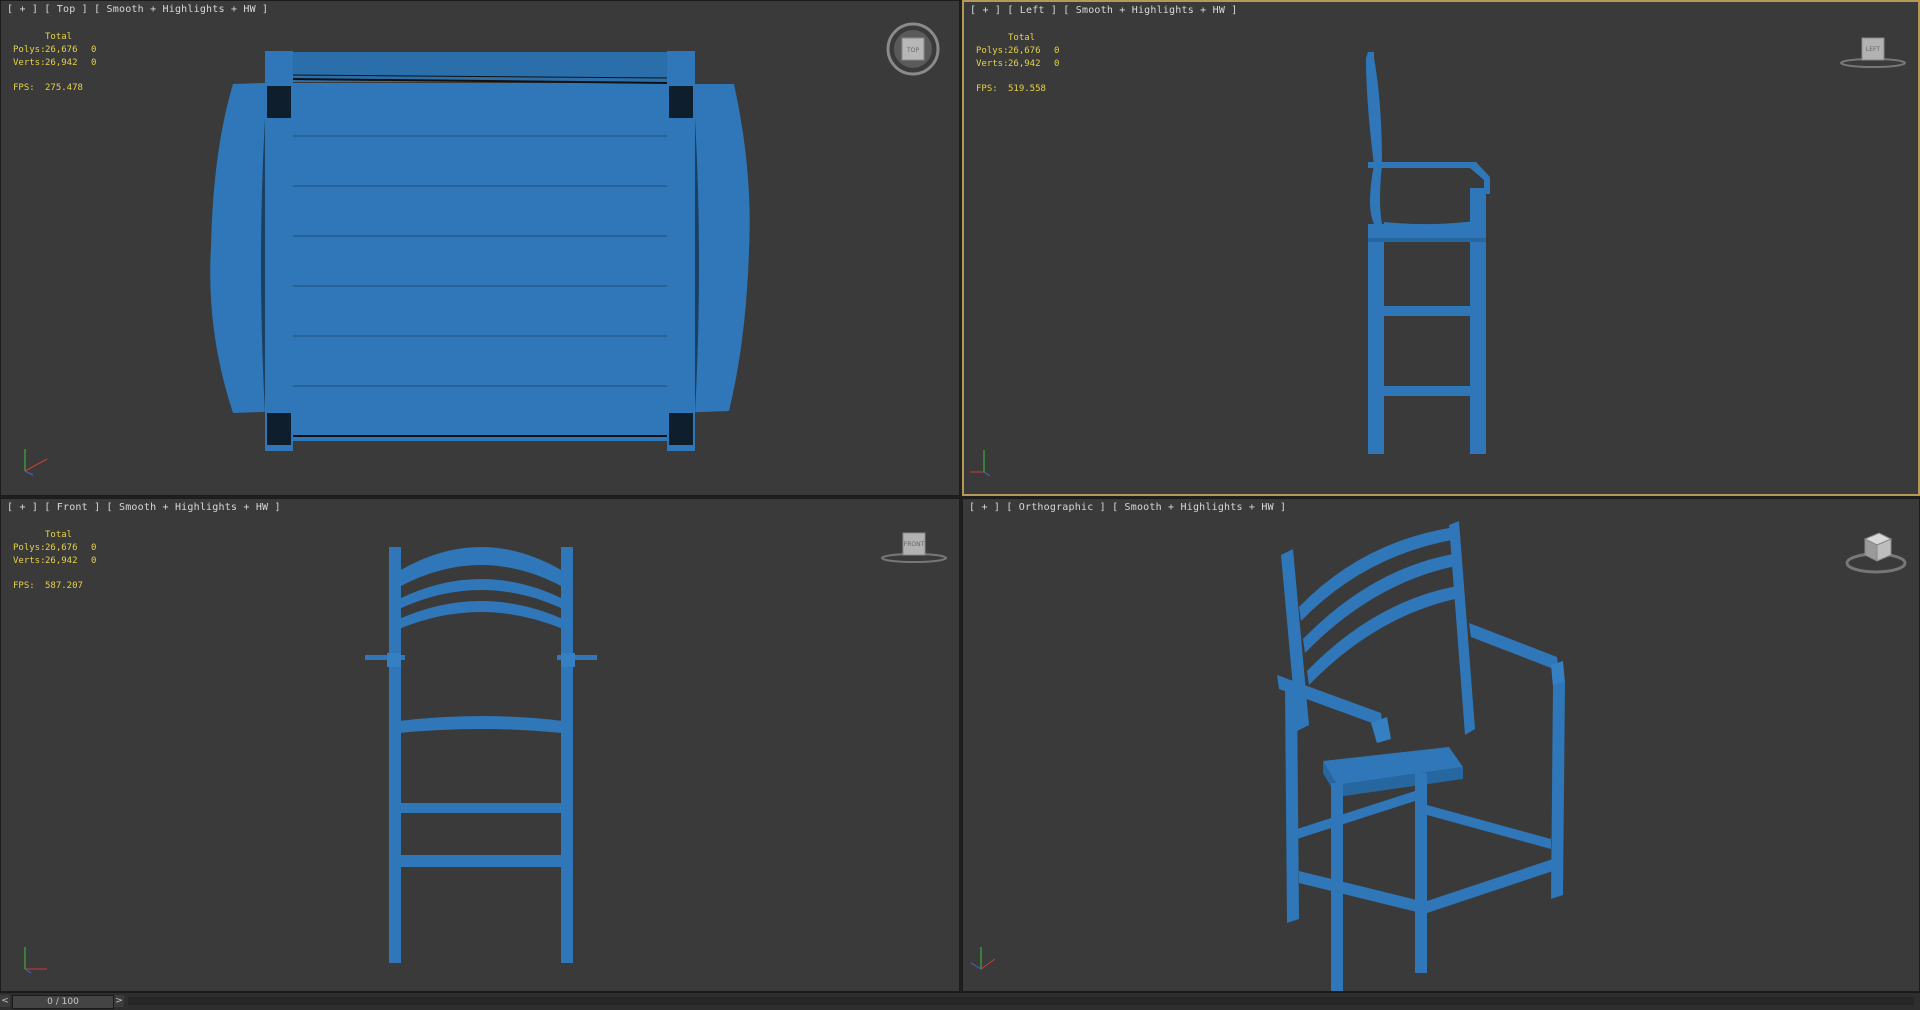 Image resolution: width=1920 pixels, height=1010 pixels. I want to click on timeline-next-button: >, so click(119, 1001).